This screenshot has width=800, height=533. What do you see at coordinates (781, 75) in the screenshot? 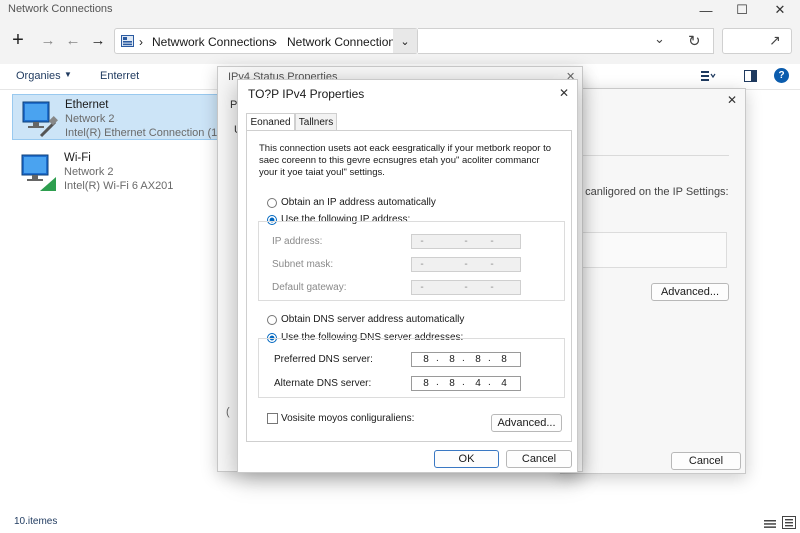
I see `help-icon: ?` at bounding box center [781, 75].